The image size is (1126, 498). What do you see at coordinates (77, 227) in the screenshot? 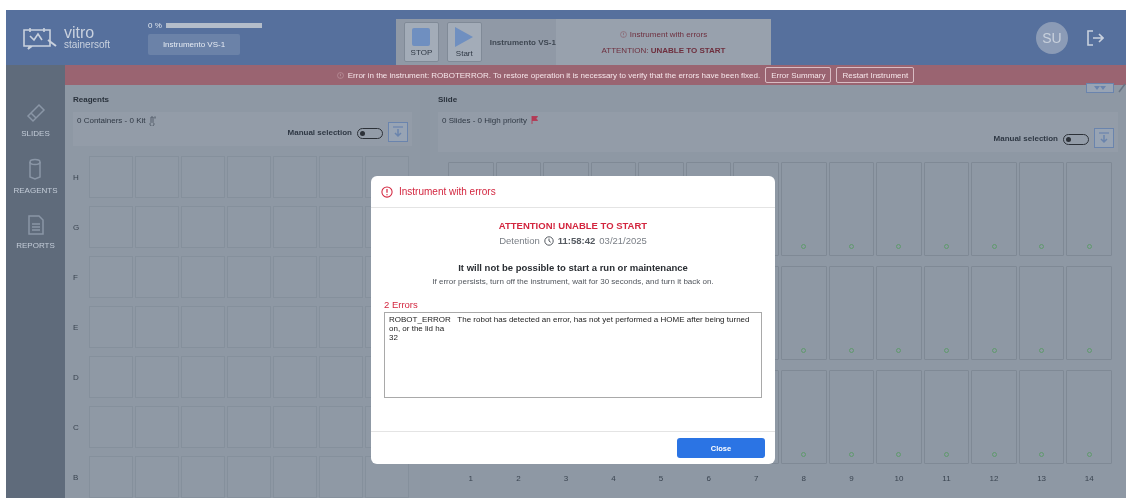
I see `row-label: G` at bounding box center [77, 227].